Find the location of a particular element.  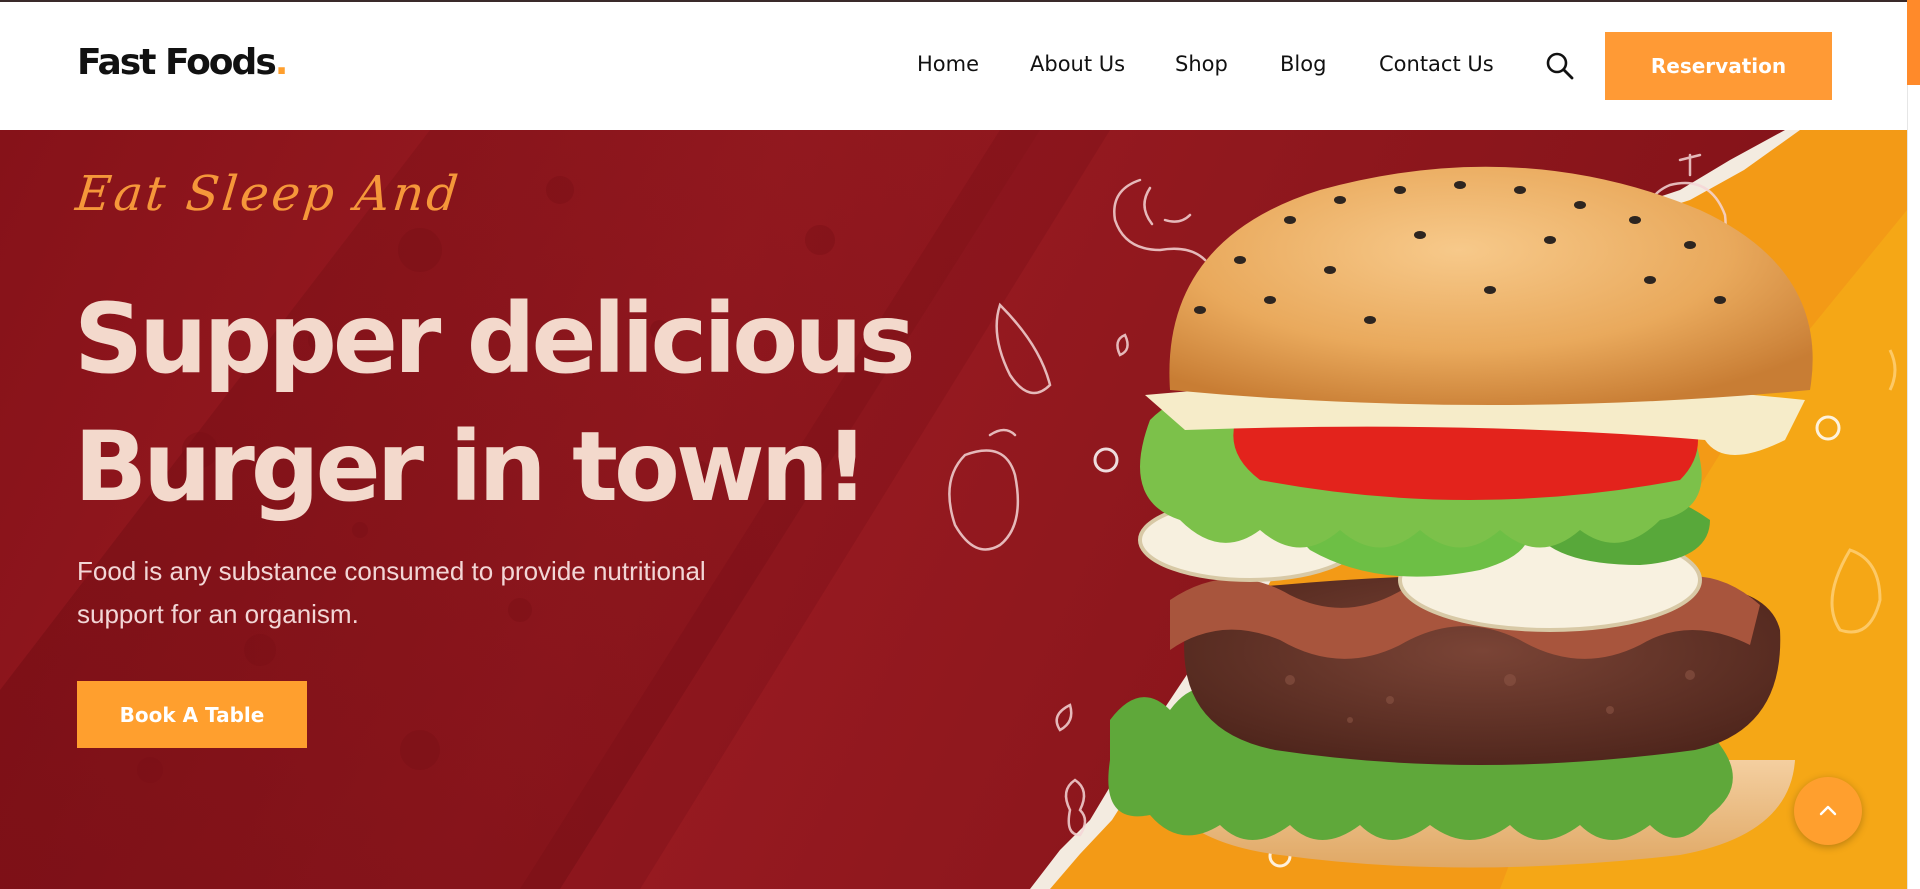

page-edge-accent is located at coordinates (1913, 42).